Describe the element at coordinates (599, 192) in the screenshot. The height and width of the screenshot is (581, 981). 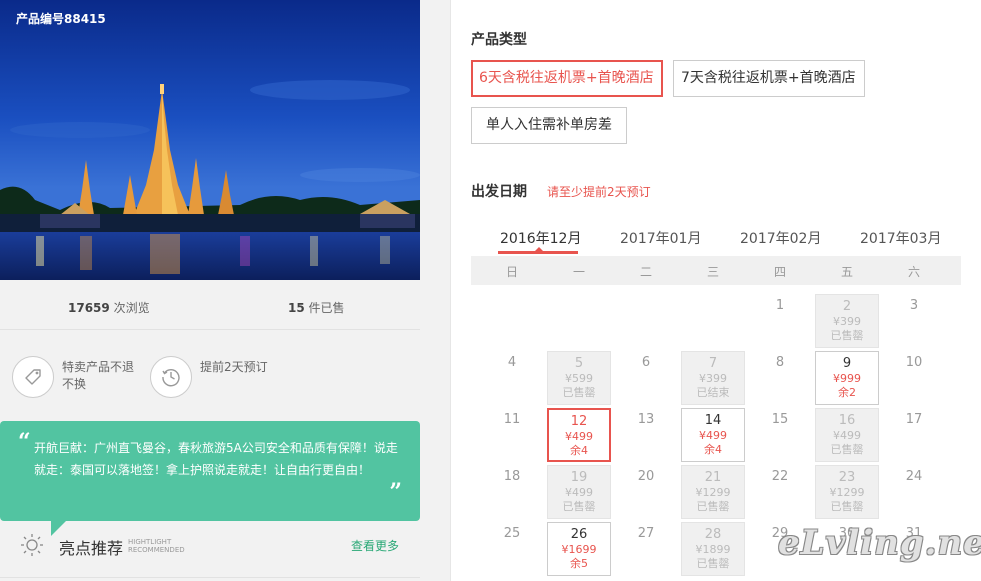
I see `booking-hint: 请至少提前2天预订` at that location.